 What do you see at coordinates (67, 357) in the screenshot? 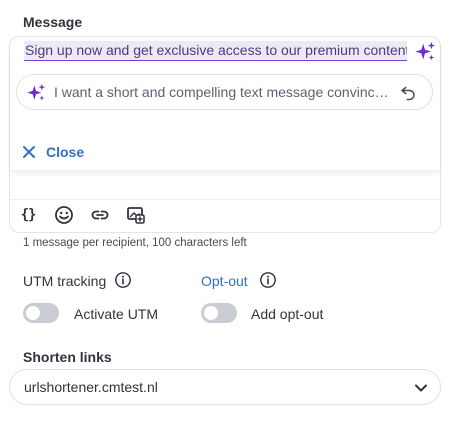
I see `shorten-links-label: Shorten links` at bounding box center [67, 357].